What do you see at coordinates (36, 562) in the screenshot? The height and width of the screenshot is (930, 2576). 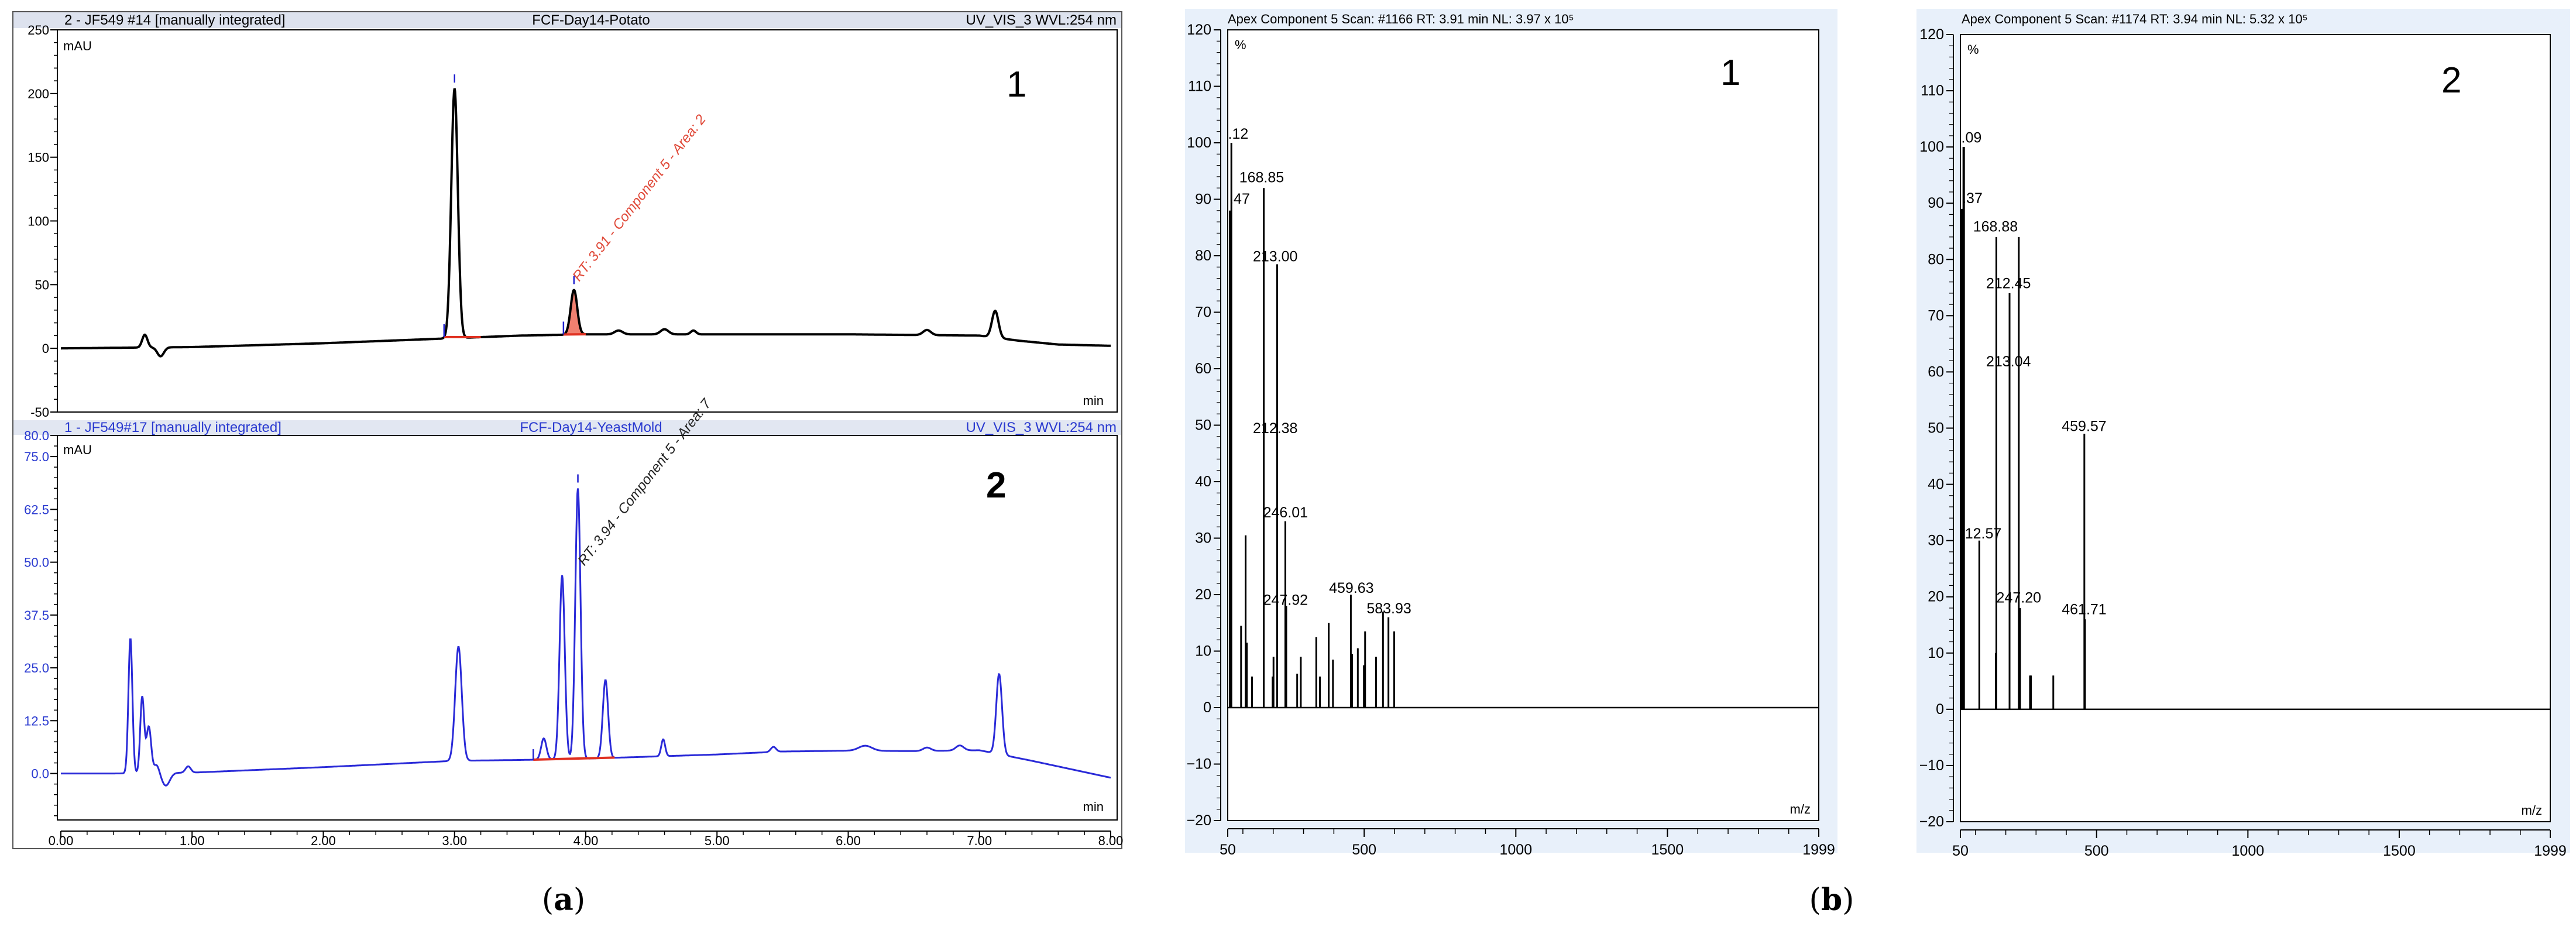 I see `y-tick-label: 50.0` at bounding box center [36, 562].